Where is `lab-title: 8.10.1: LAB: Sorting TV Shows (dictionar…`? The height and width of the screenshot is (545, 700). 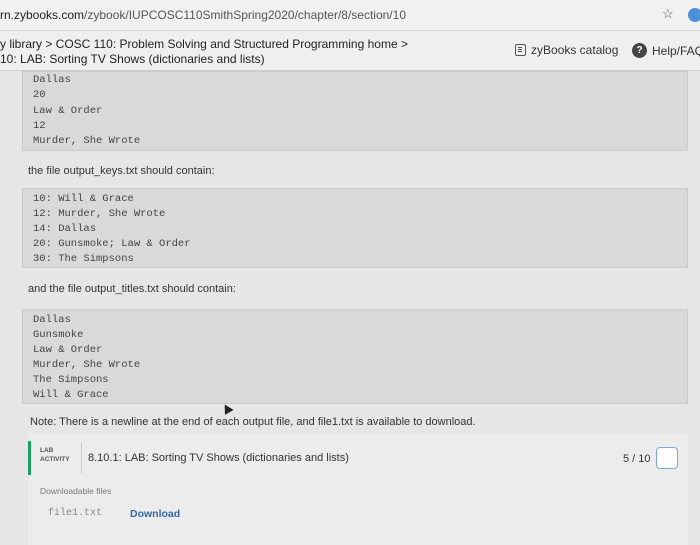
lab-title: 8.10.1: LAB: Sorting TV Shows (dictionar… is located at coordinates (218, 458).